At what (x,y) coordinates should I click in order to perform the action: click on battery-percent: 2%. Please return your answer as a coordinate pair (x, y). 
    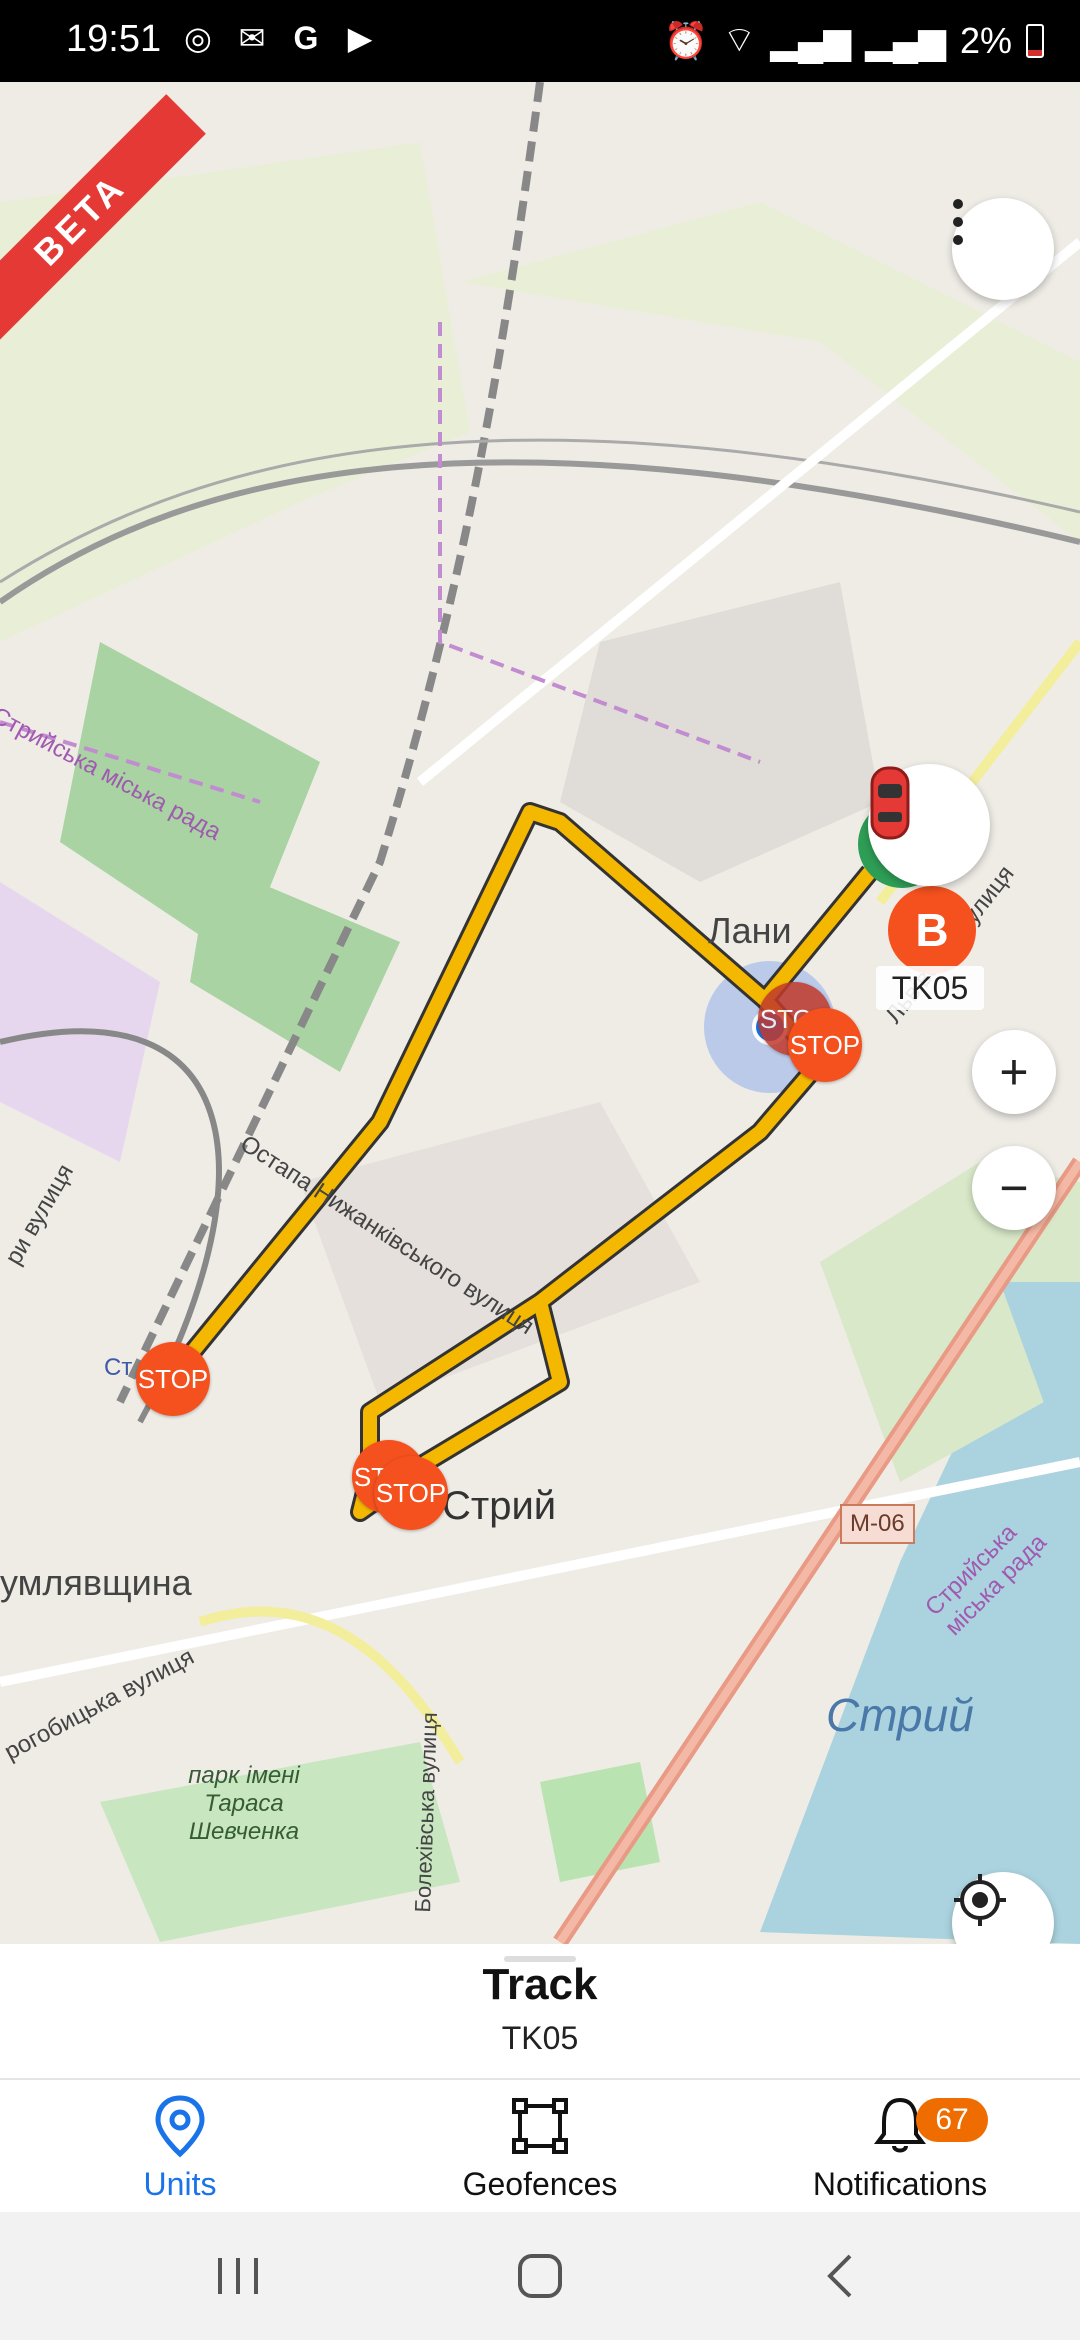
    Looking at the image, I should click on (985, 40).